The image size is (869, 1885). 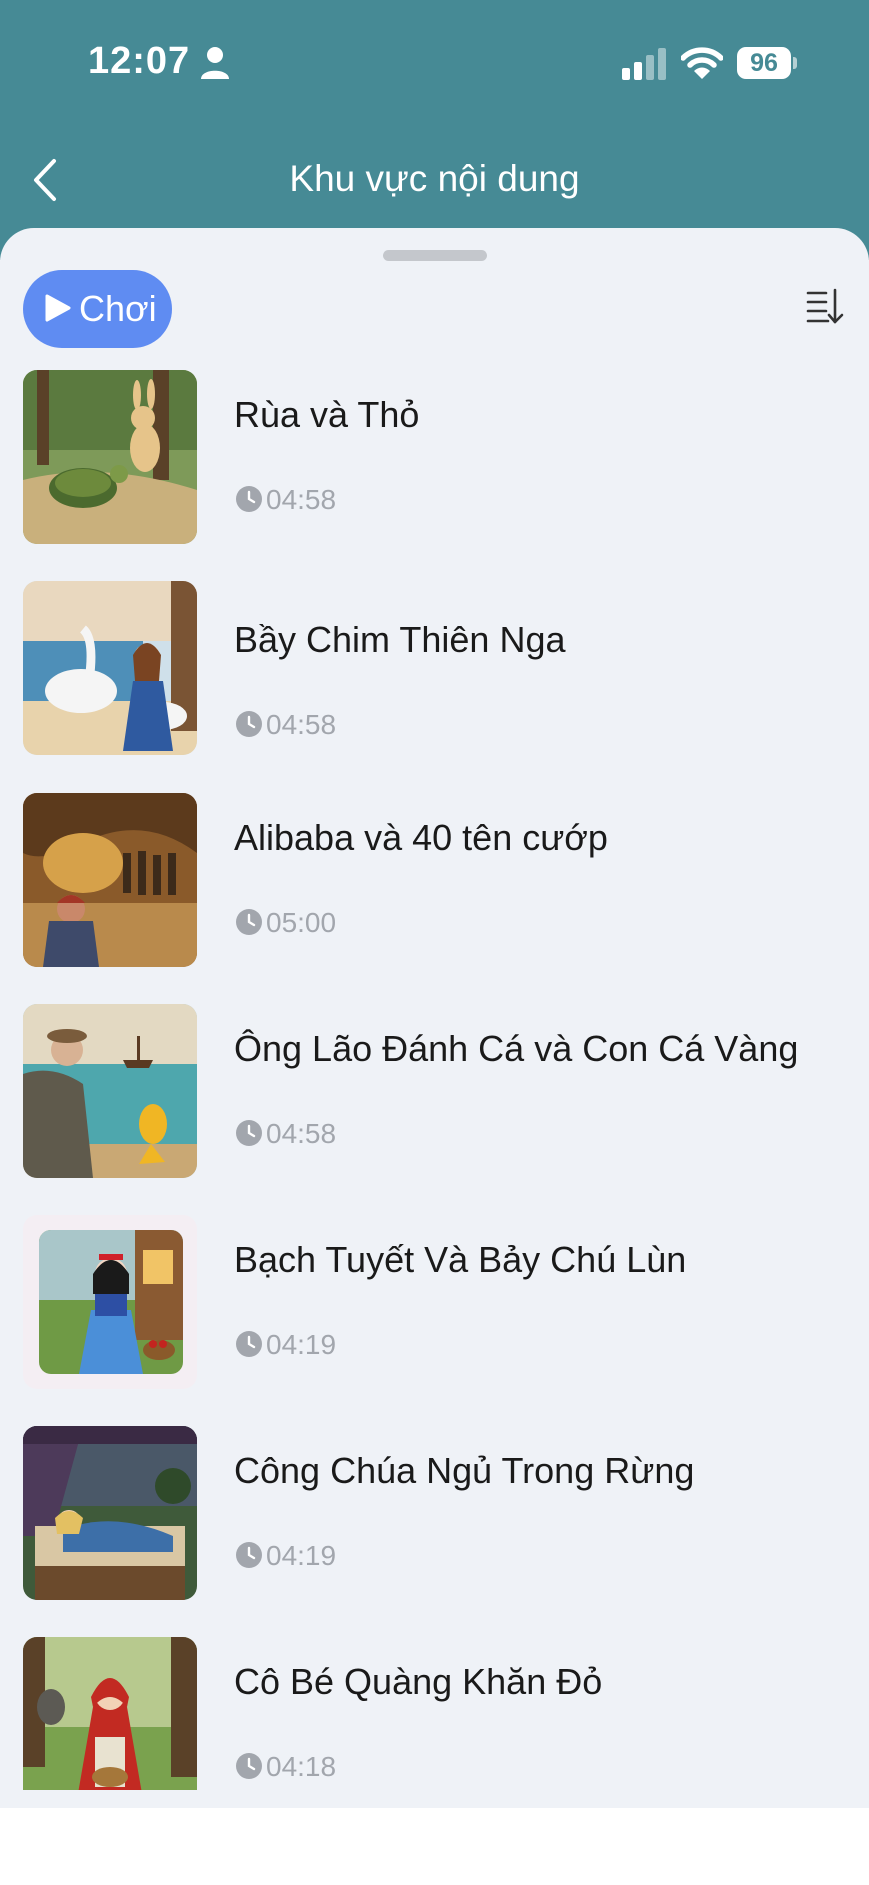 What do you see at coordinates (644, 64) in the screenshot?
I see `cellular-signal-icon` at bounding box center [644, 64].